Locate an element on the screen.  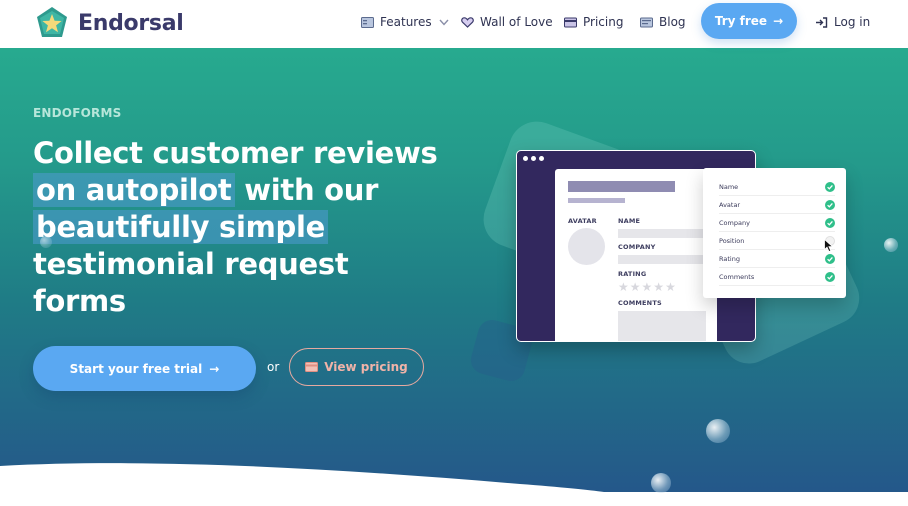
checklist-label: Position is located at coordinates (732, 240).